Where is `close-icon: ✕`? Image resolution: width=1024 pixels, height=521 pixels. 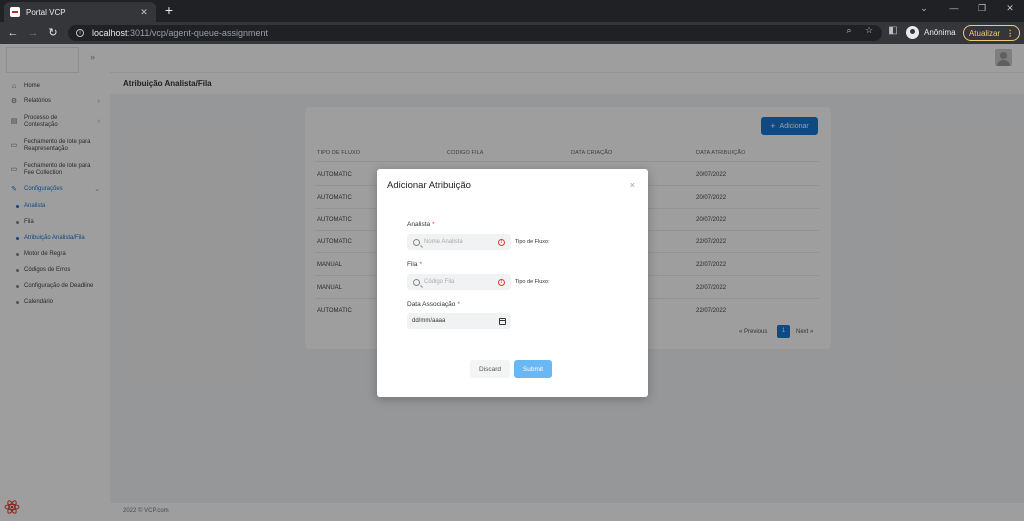
close-icon: ✕ is located at coordinates (144, 12).